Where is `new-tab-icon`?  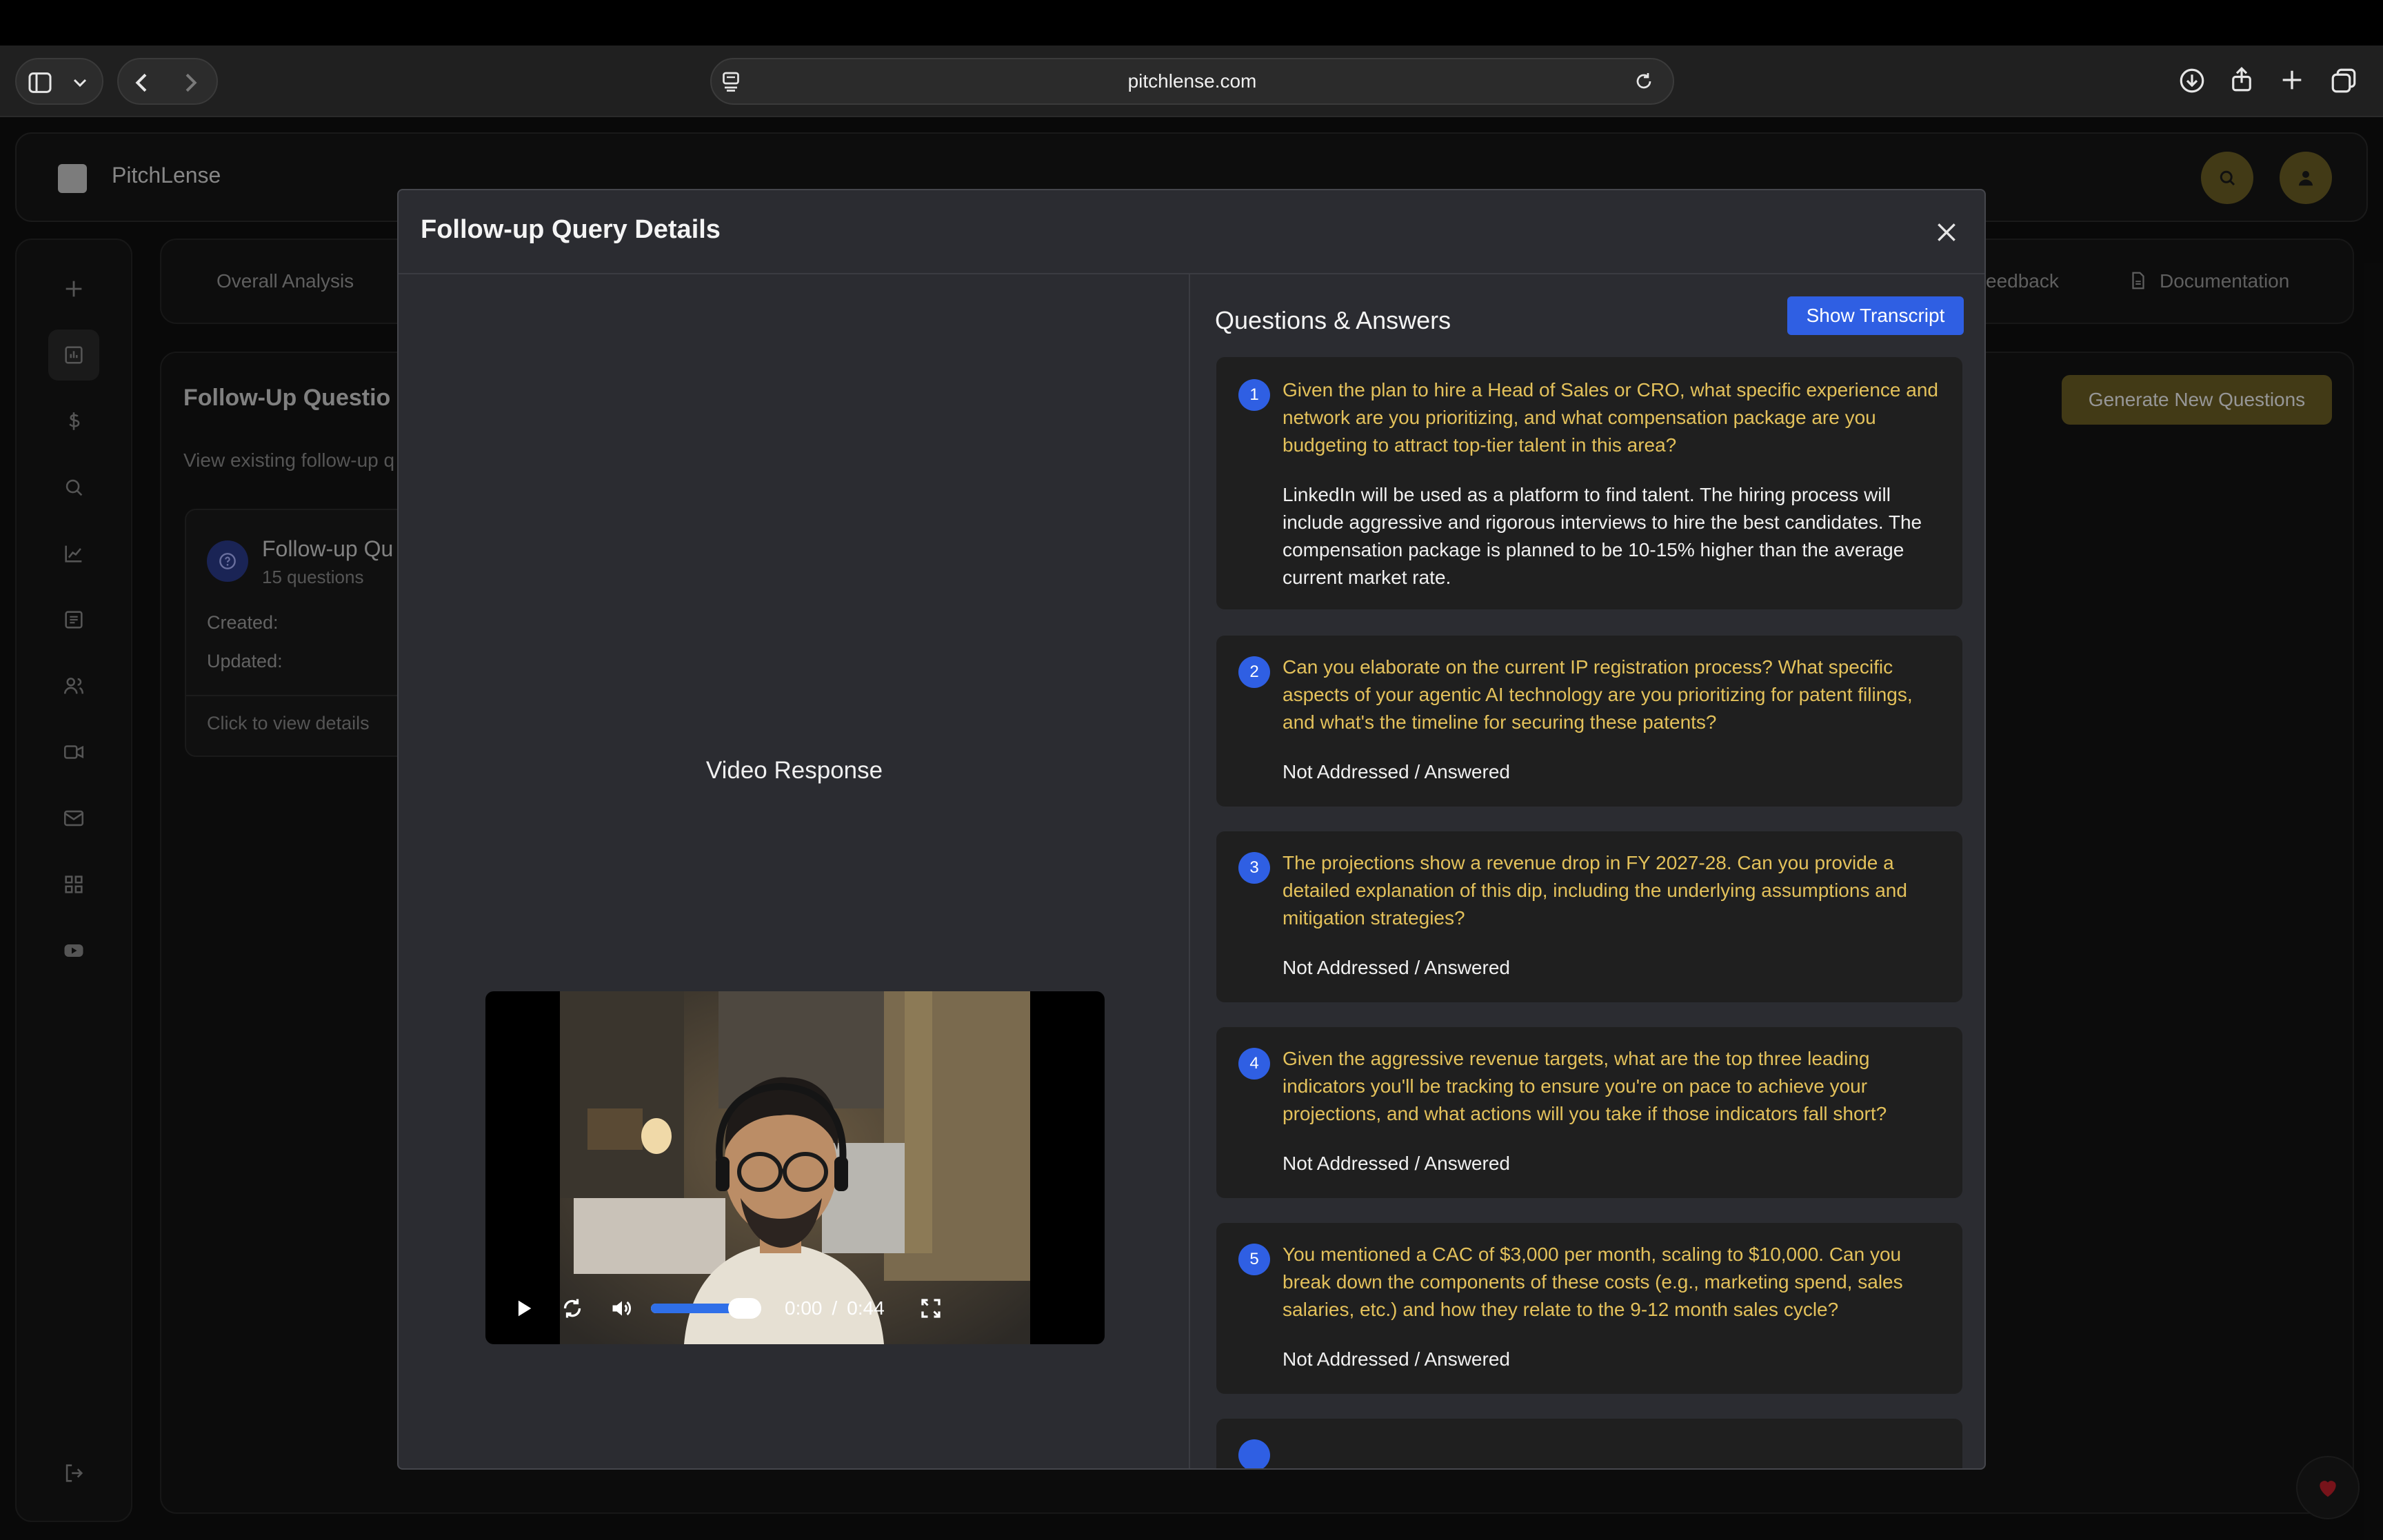 new-tab-icon is located at coordinates (2292, 80).